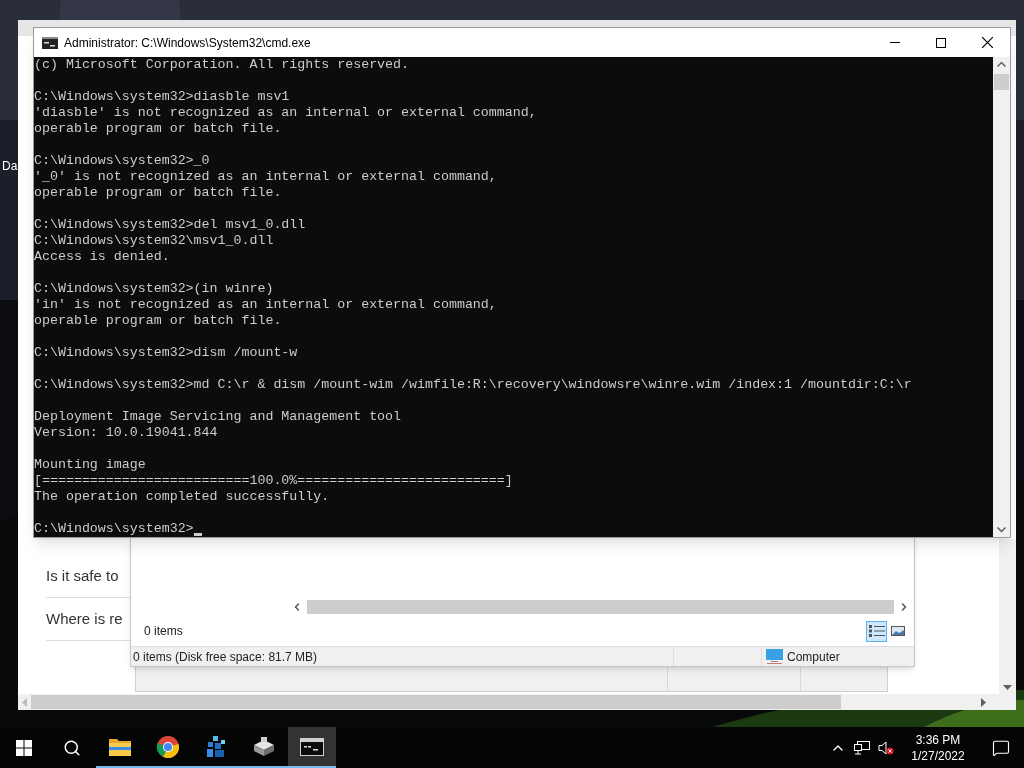  I want to click on console-line: [==========================100.0%==========================], so click(274, 481).